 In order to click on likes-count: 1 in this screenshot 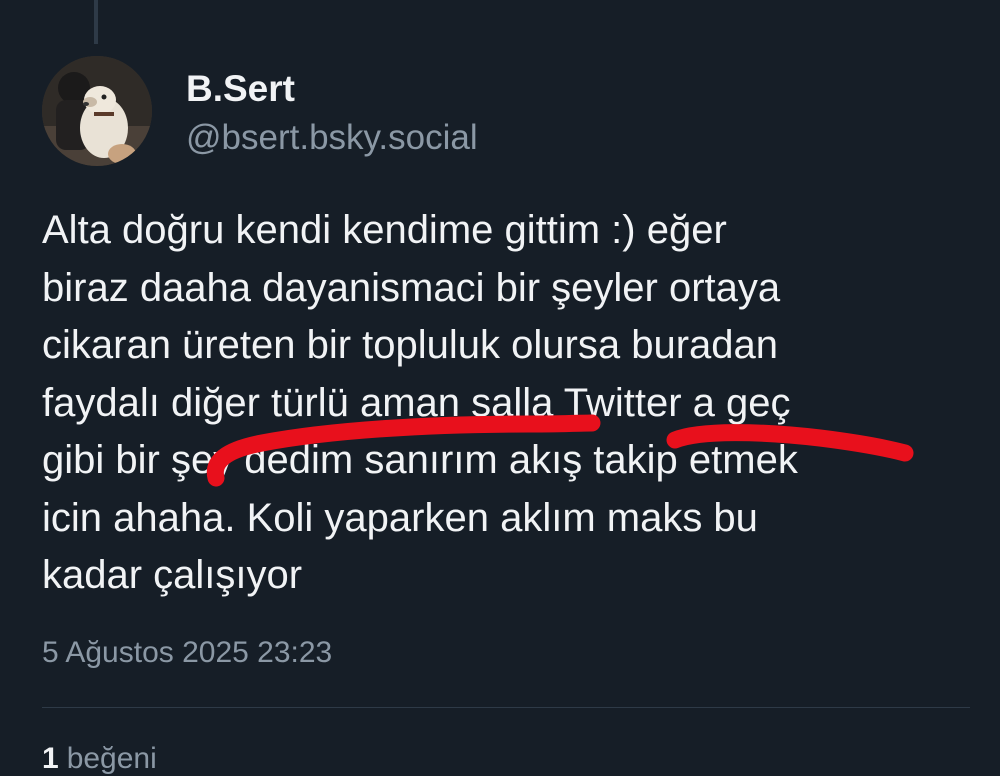, I will do `click(50, 758)`.